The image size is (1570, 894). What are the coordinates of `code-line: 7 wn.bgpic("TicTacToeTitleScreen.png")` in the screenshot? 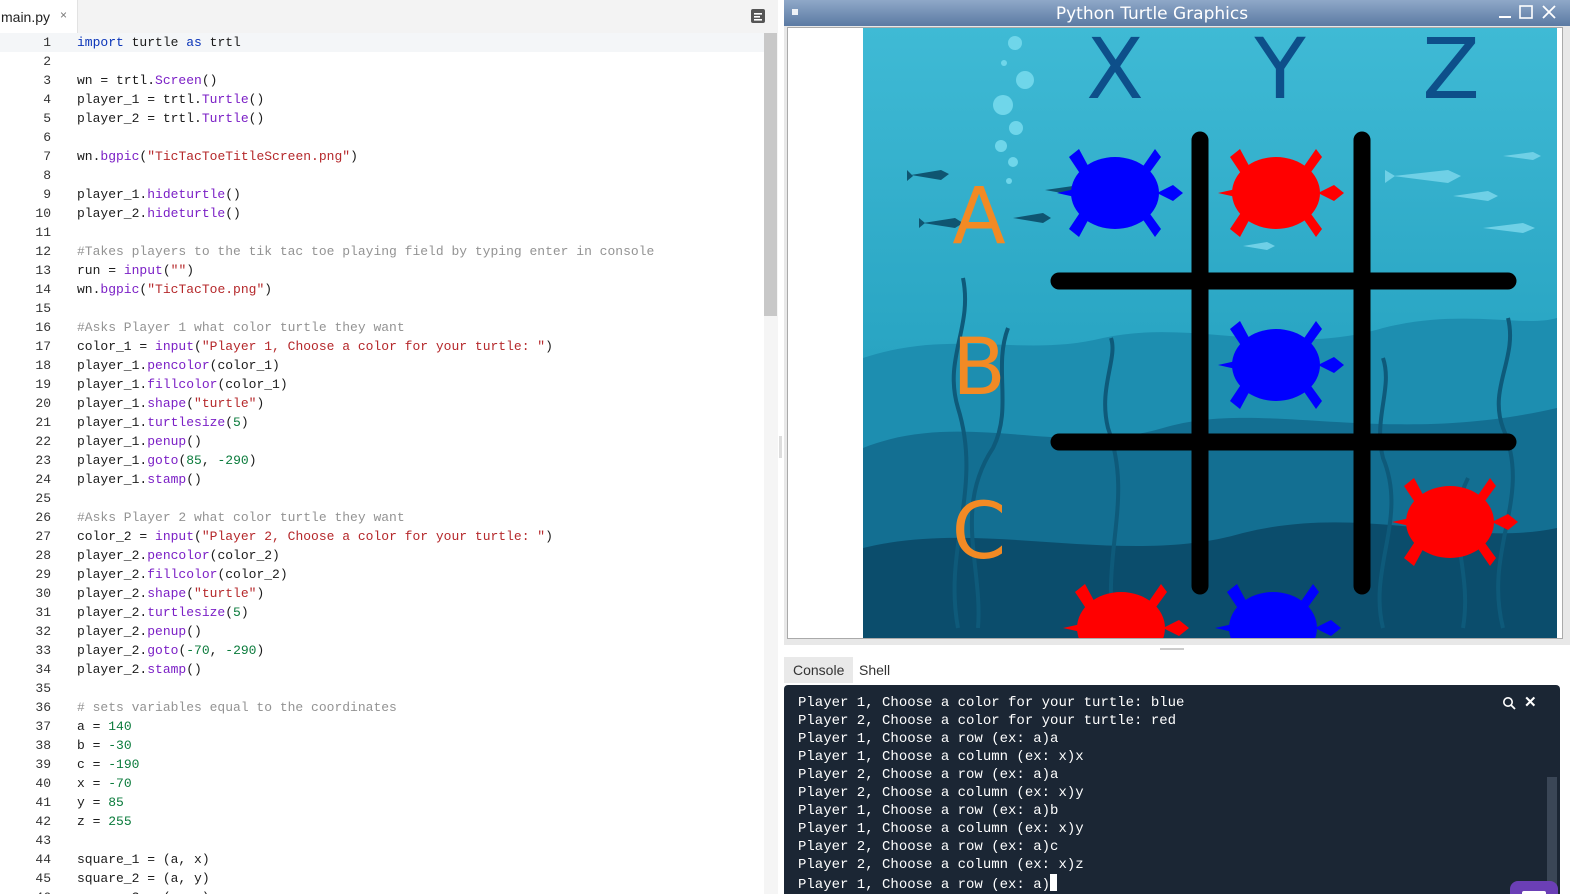 It's located at (382, 156).